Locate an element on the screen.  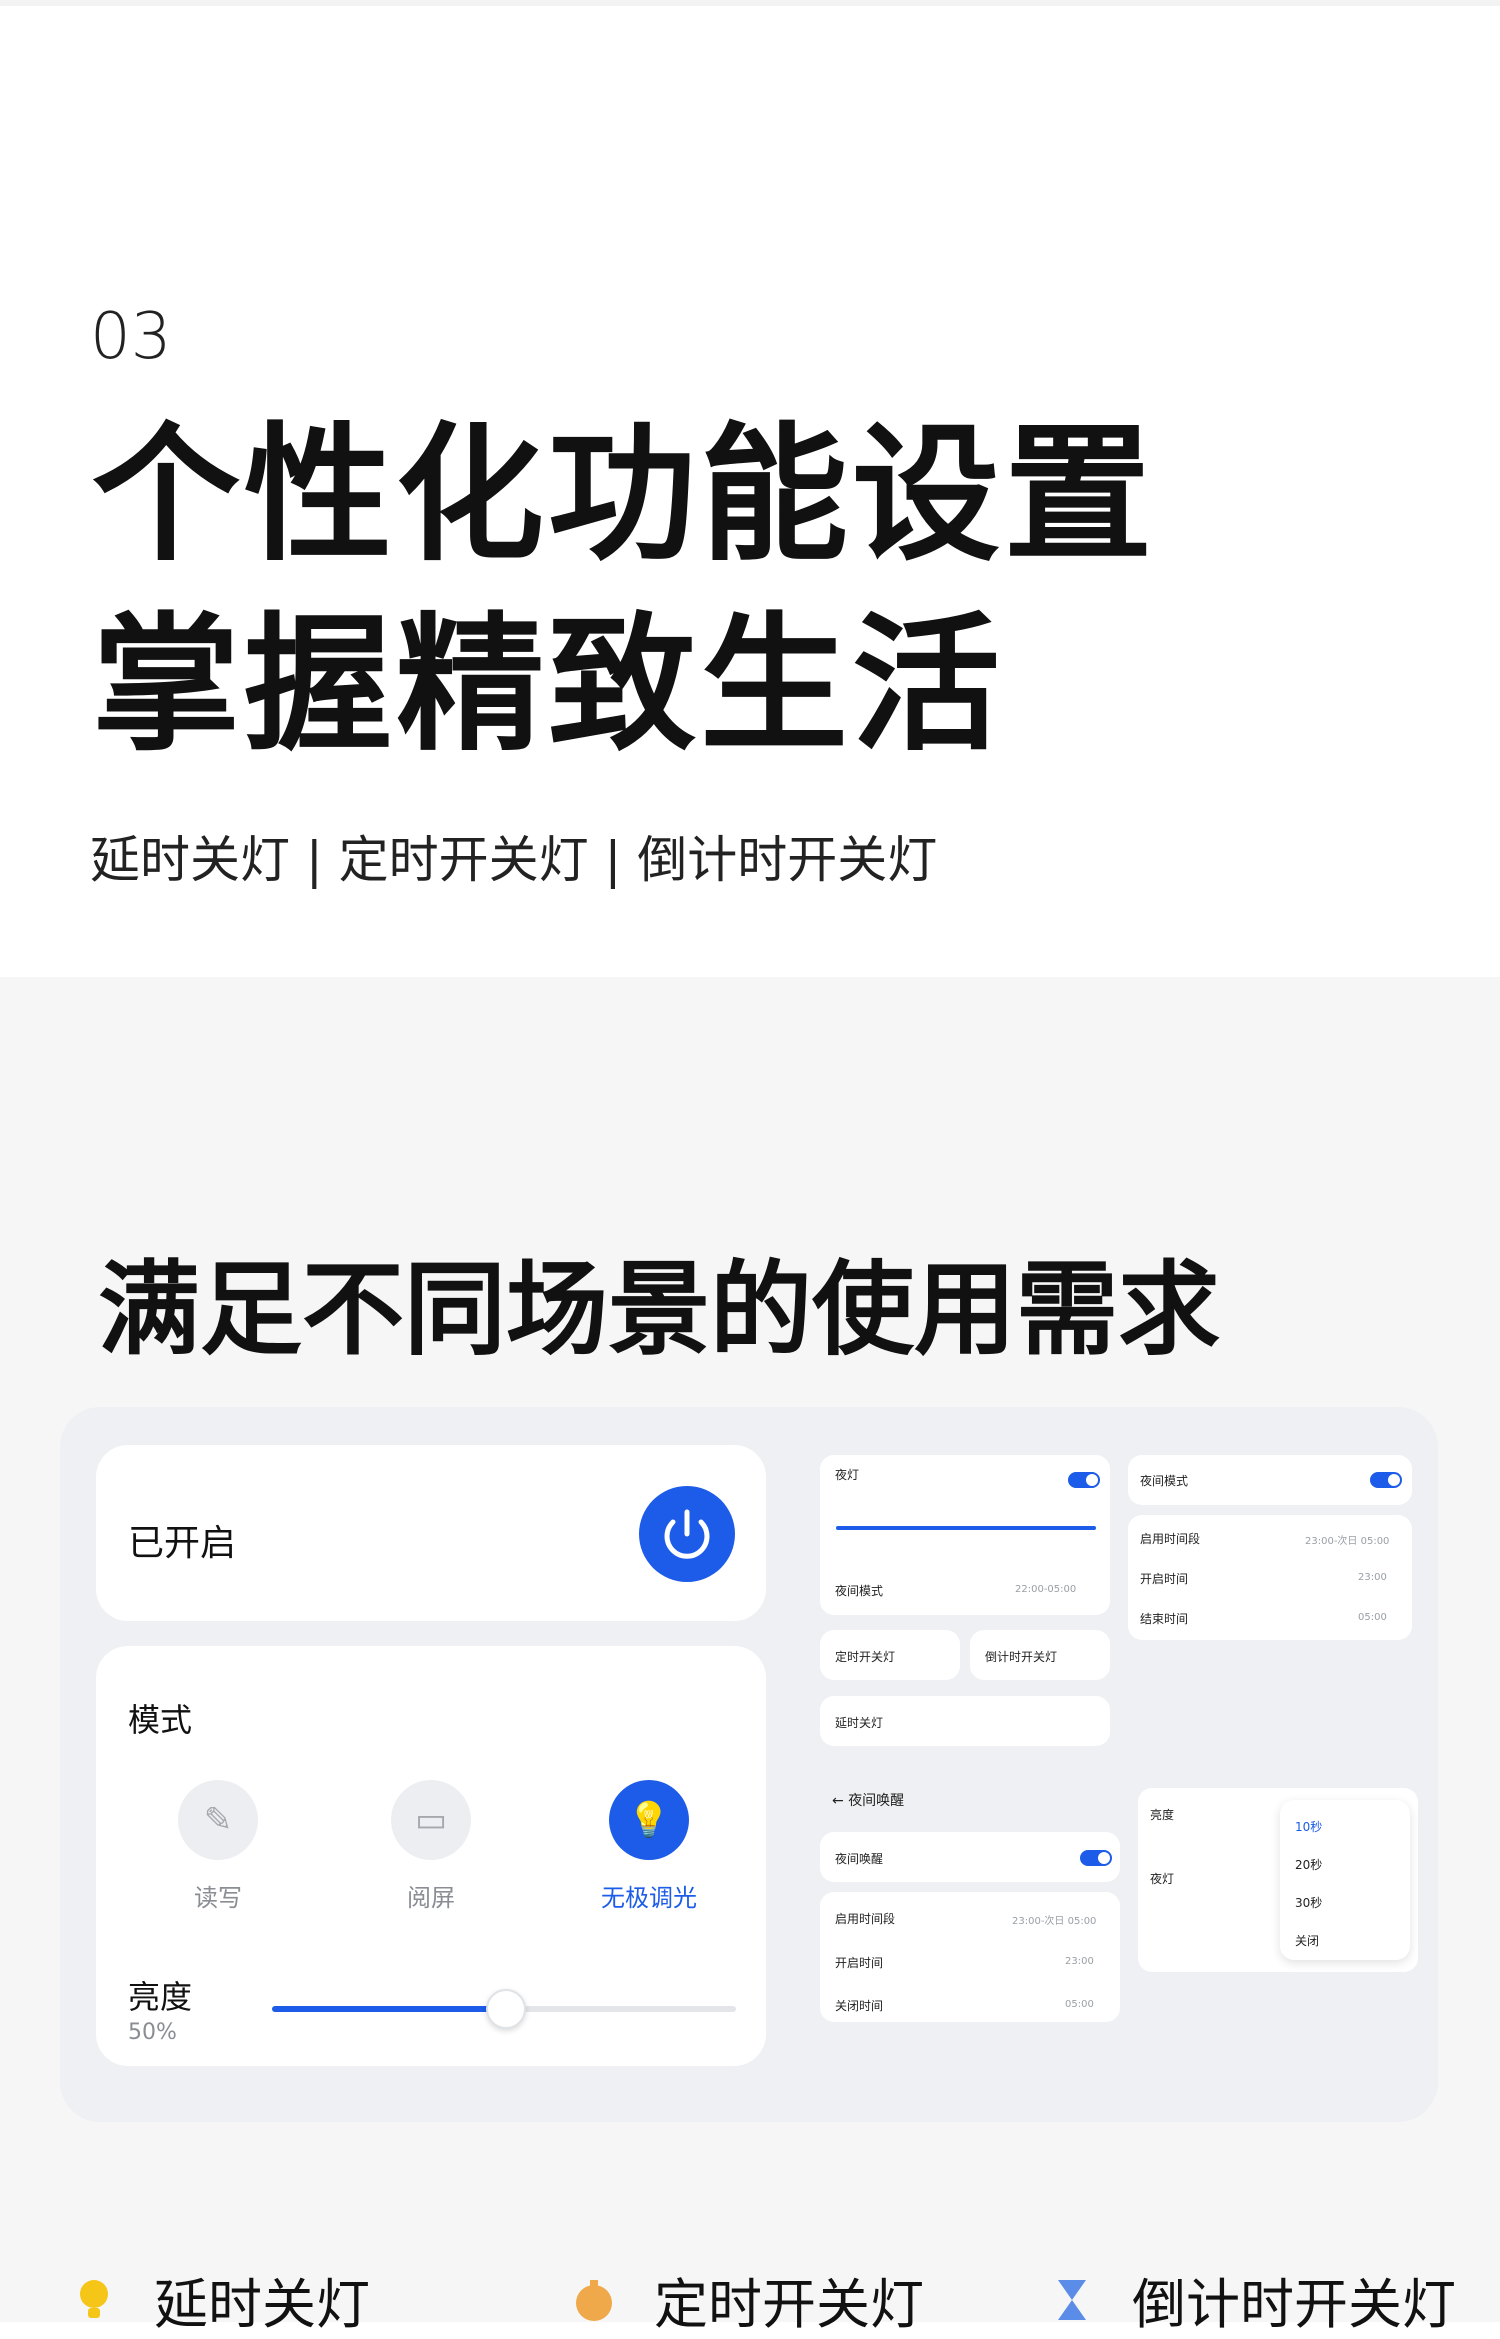
timer-icon is located at coordinates (594, 2300).